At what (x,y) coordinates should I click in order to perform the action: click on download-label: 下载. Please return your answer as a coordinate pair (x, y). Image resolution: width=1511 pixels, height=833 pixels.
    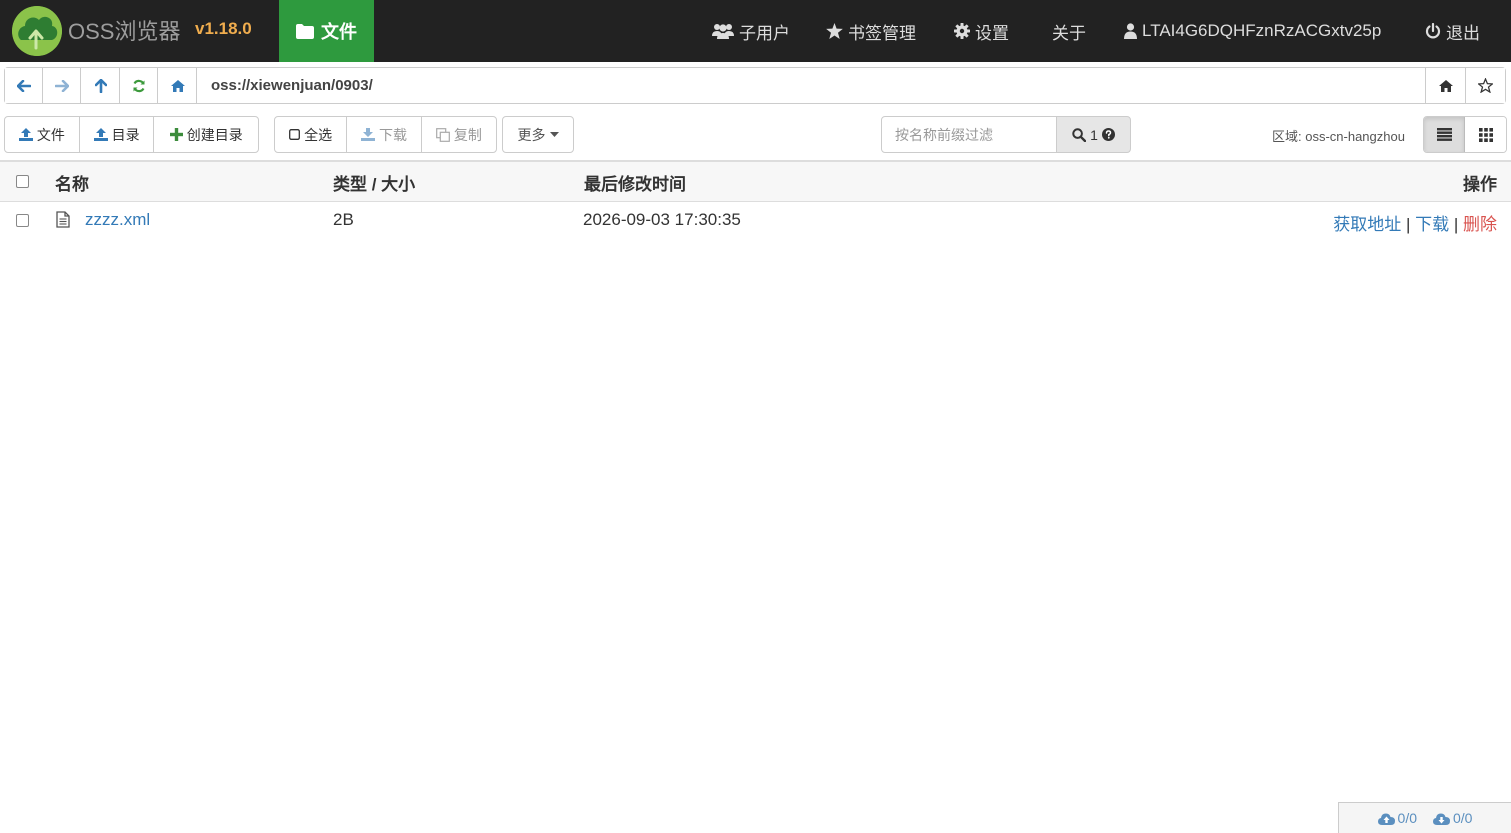
    Looking at the image, I should click on (393, 134).